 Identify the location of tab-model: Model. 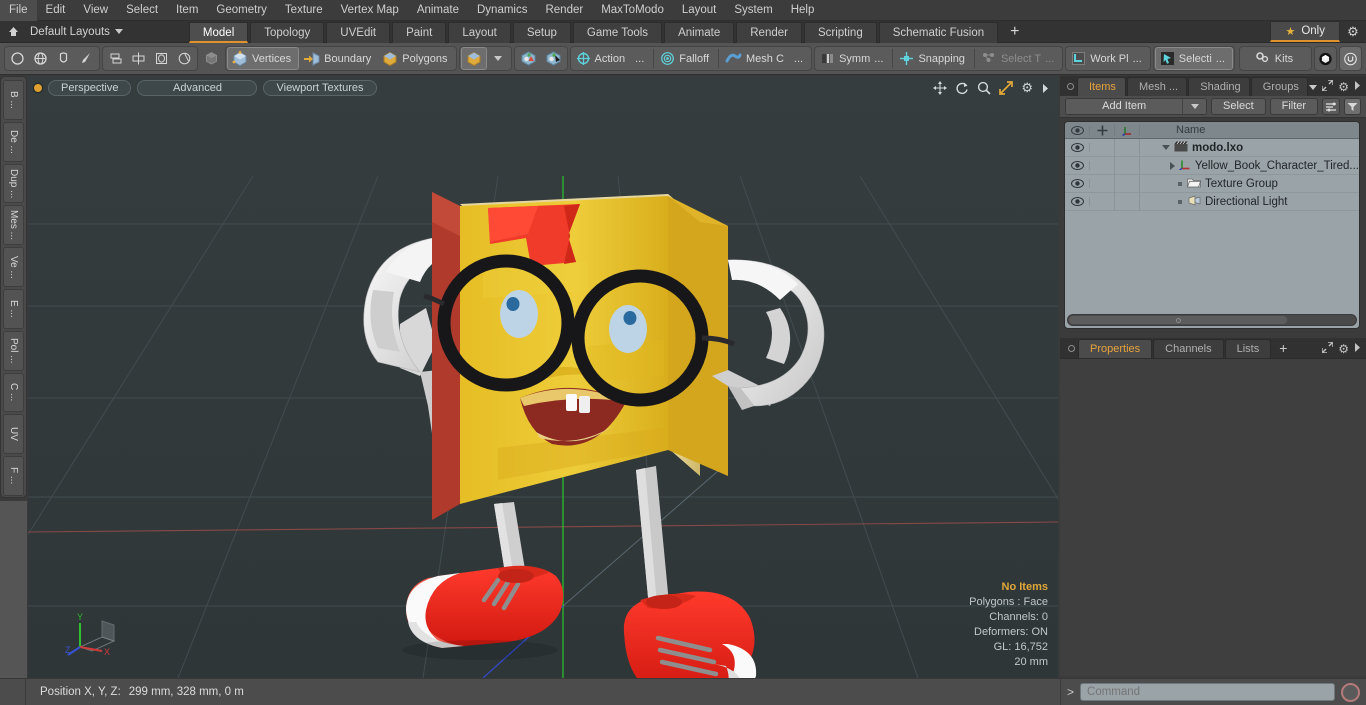
(218, 32).